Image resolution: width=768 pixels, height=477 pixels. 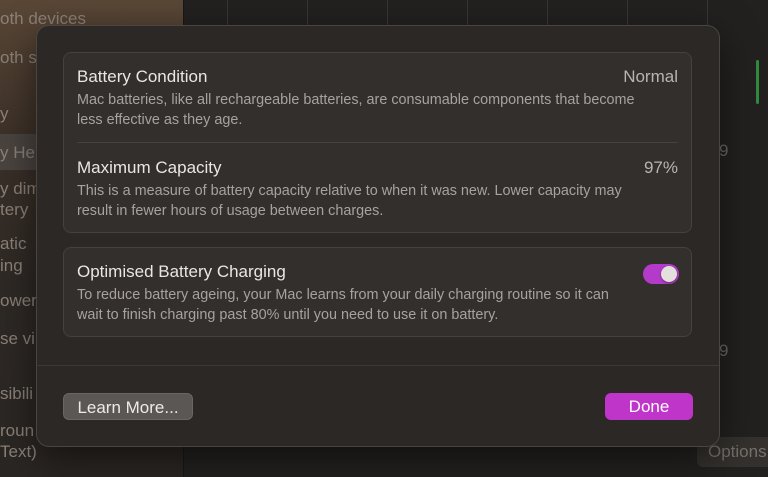 I want to click on battery-condition-title: Battery Condition, so click(x=142, y=76).